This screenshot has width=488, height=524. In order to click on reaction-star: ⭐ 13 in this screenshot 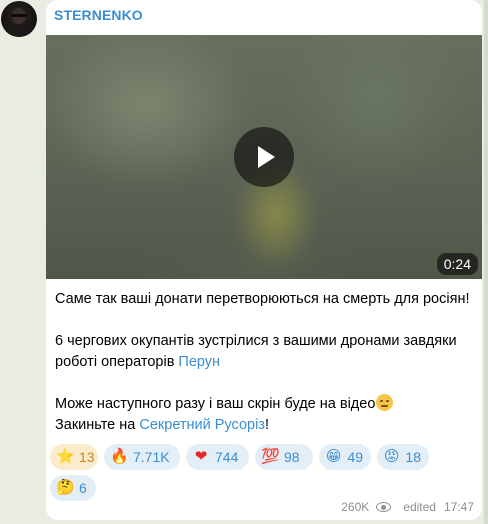, I will do `click(74, 457)`.